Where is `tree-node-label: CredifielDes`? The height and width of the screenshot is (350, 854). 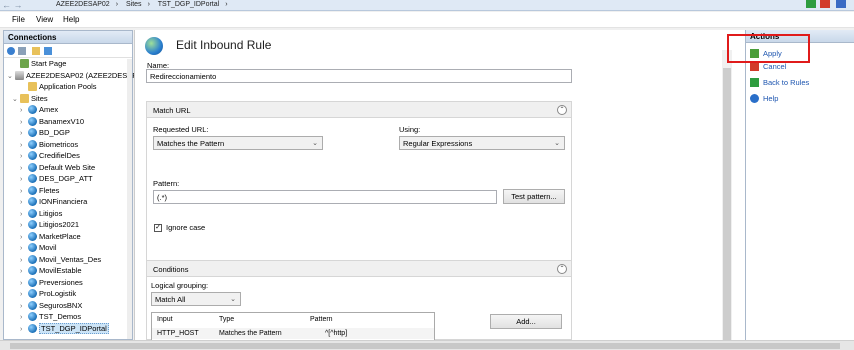 tree-node-label: CredifielDes is located at coordinates (59, 155).